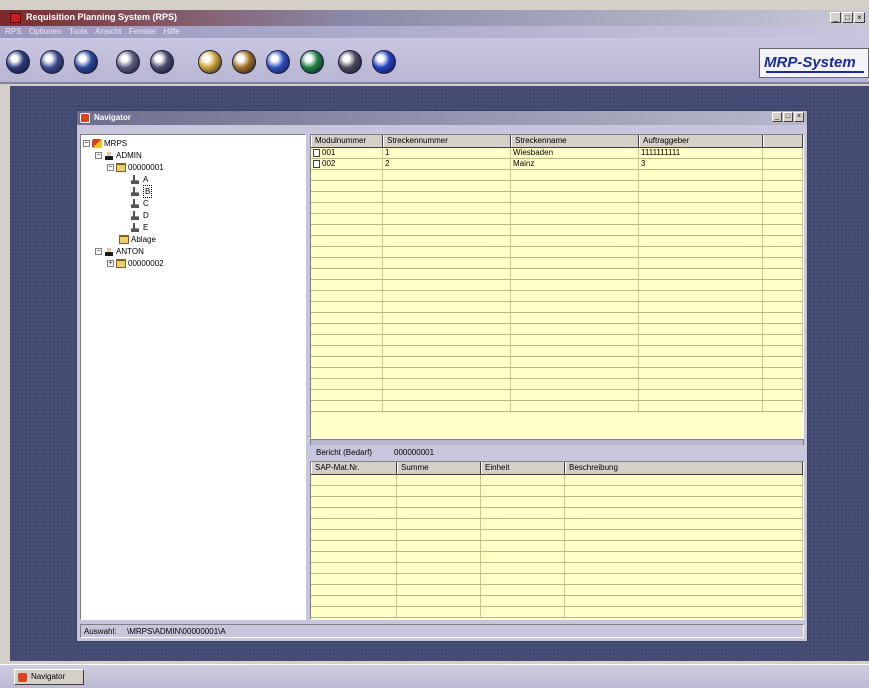 The image size is (869, 688). What do you see at coordinates (139, 227) in the screenshot?
I see `tree-node: E` at bounding box center [139, 227].